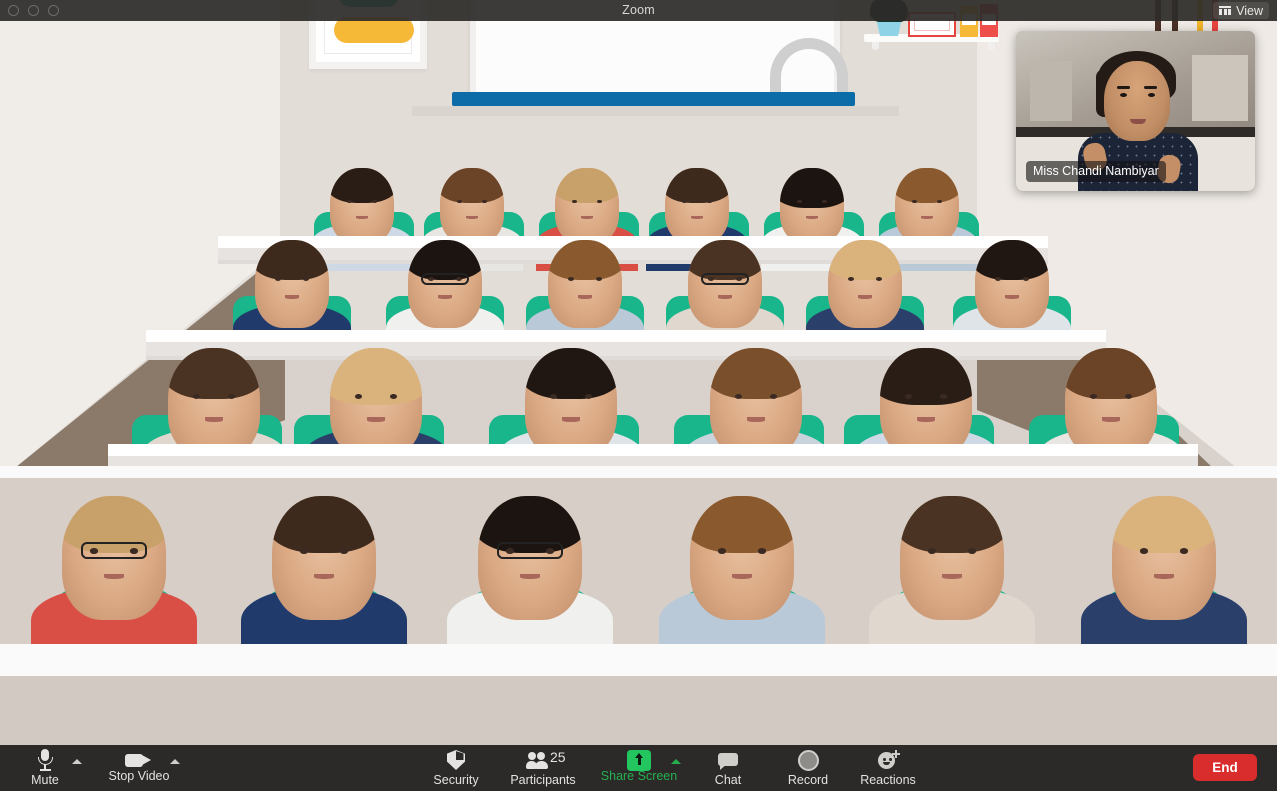 This screenshot has height=791, width=1277. What do you see at coordinates (808, 780) in the screenshot?
I see `record-label: Record` at bounding box center [808, 780].